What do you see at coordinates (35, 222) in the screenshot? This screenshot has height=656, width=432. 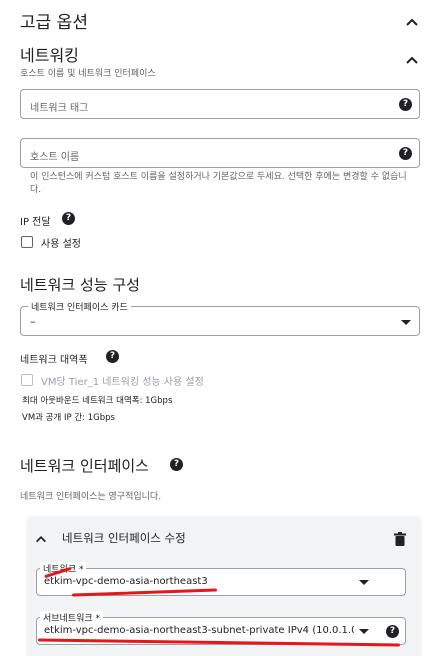 I see `ip-forwarding-label: IP 전달` at bounding box center [35, 222].